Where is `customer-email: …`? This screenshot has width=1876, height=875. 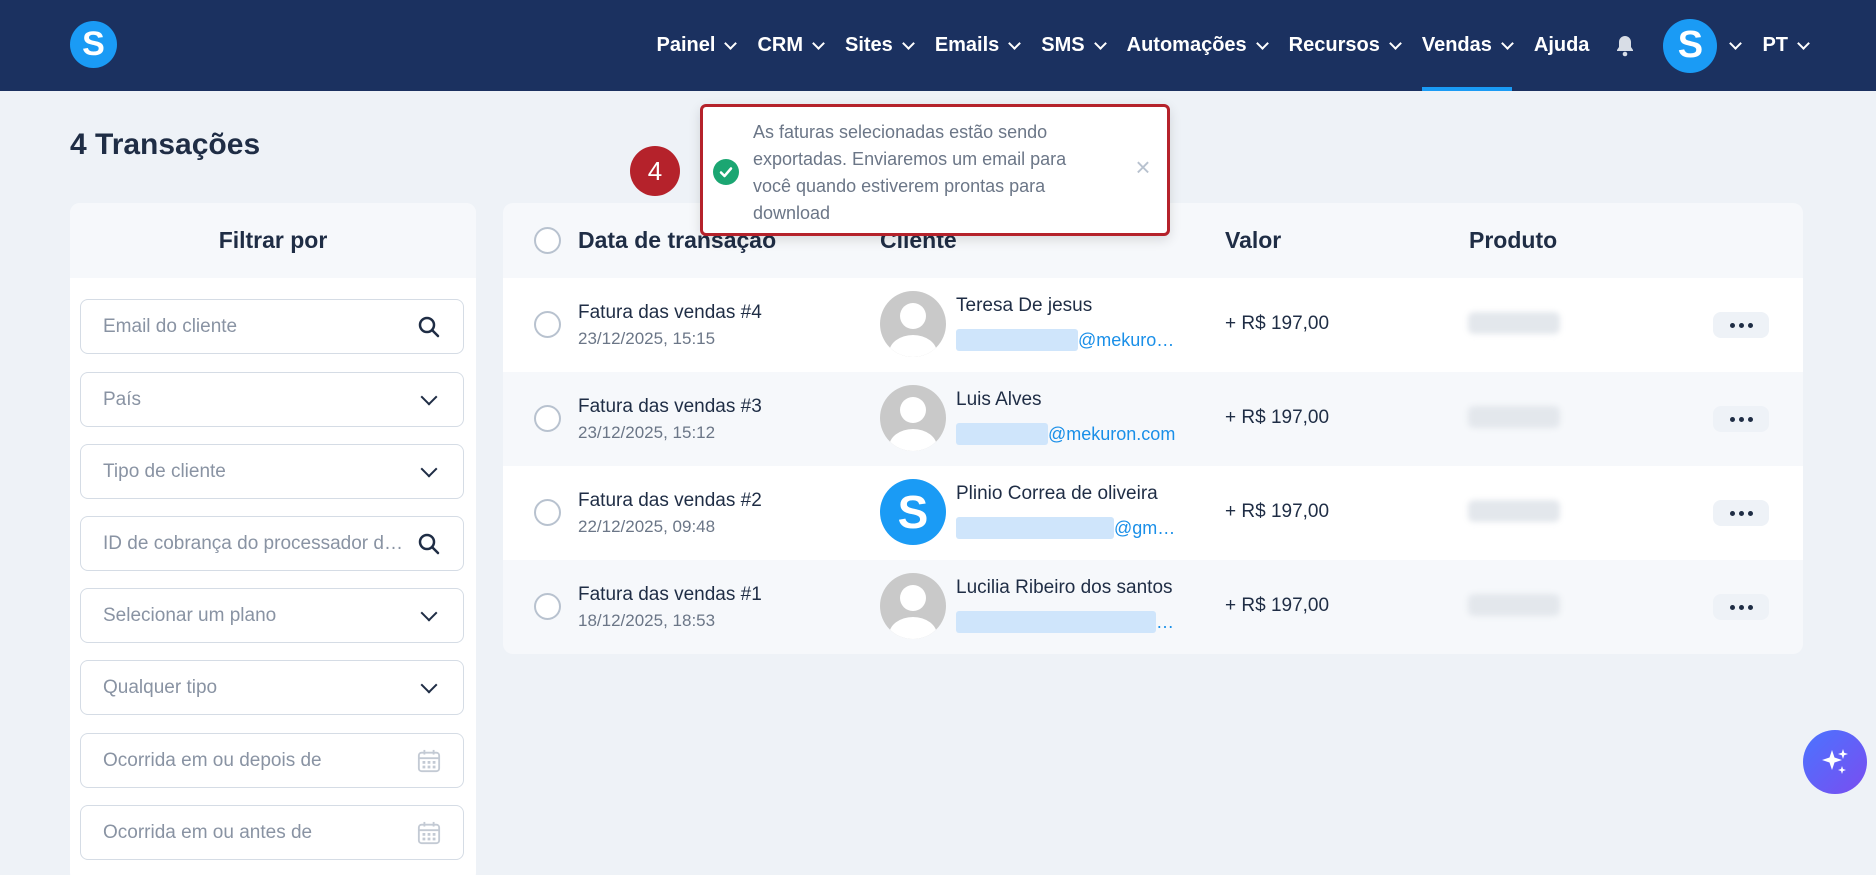
customer-email: … is located at coordinates (1065, 622).